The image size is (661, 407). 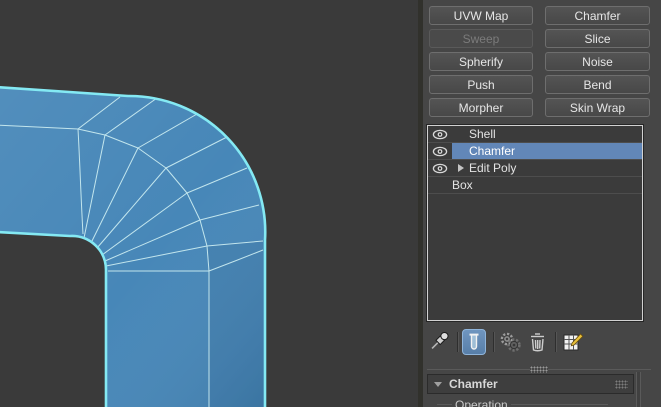 What do you see at coordinates (438, 384) in the screenshot?
I see `collapse-arrow-icon` at bounding box center [438, 384].